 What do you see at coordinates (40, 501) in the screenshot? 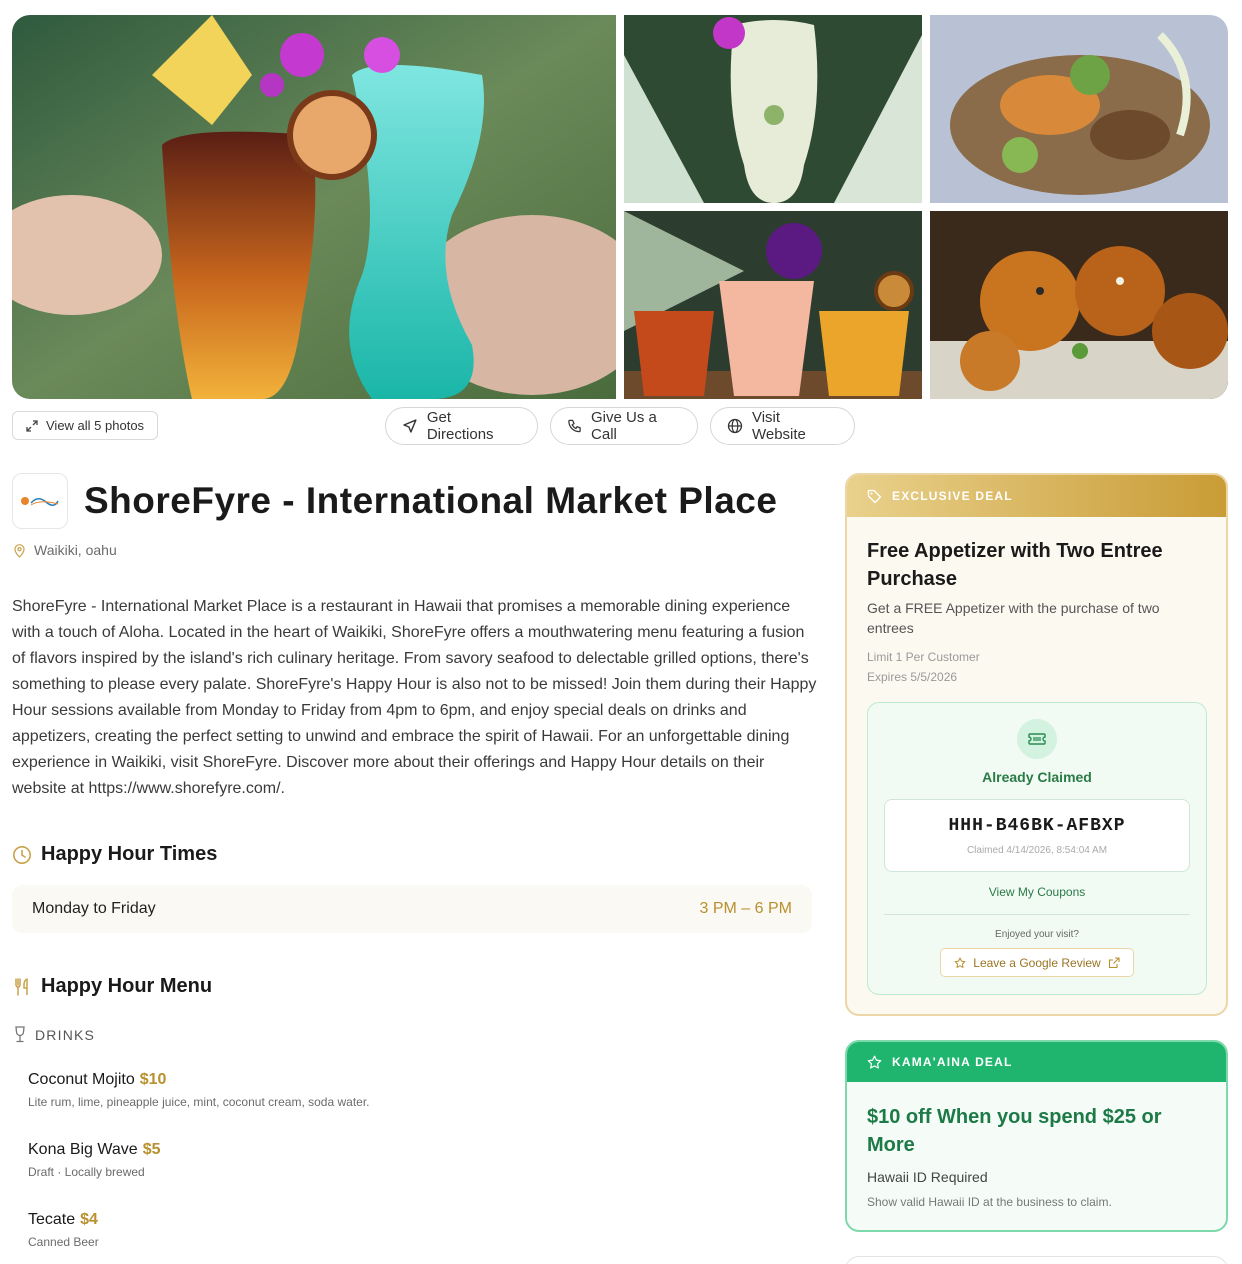
I see `business-logo` at bounding box center [40, 501].